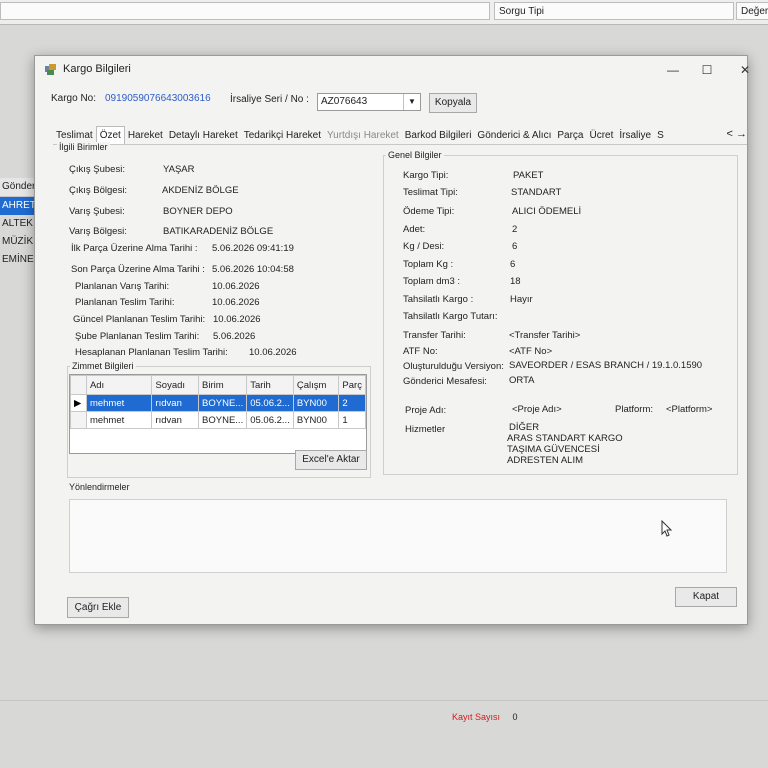 The height and width of the screenshot is (768, 768). I want to click on transfer-tarihi-value: <Transfer Tarihi>, so click(545, 335).